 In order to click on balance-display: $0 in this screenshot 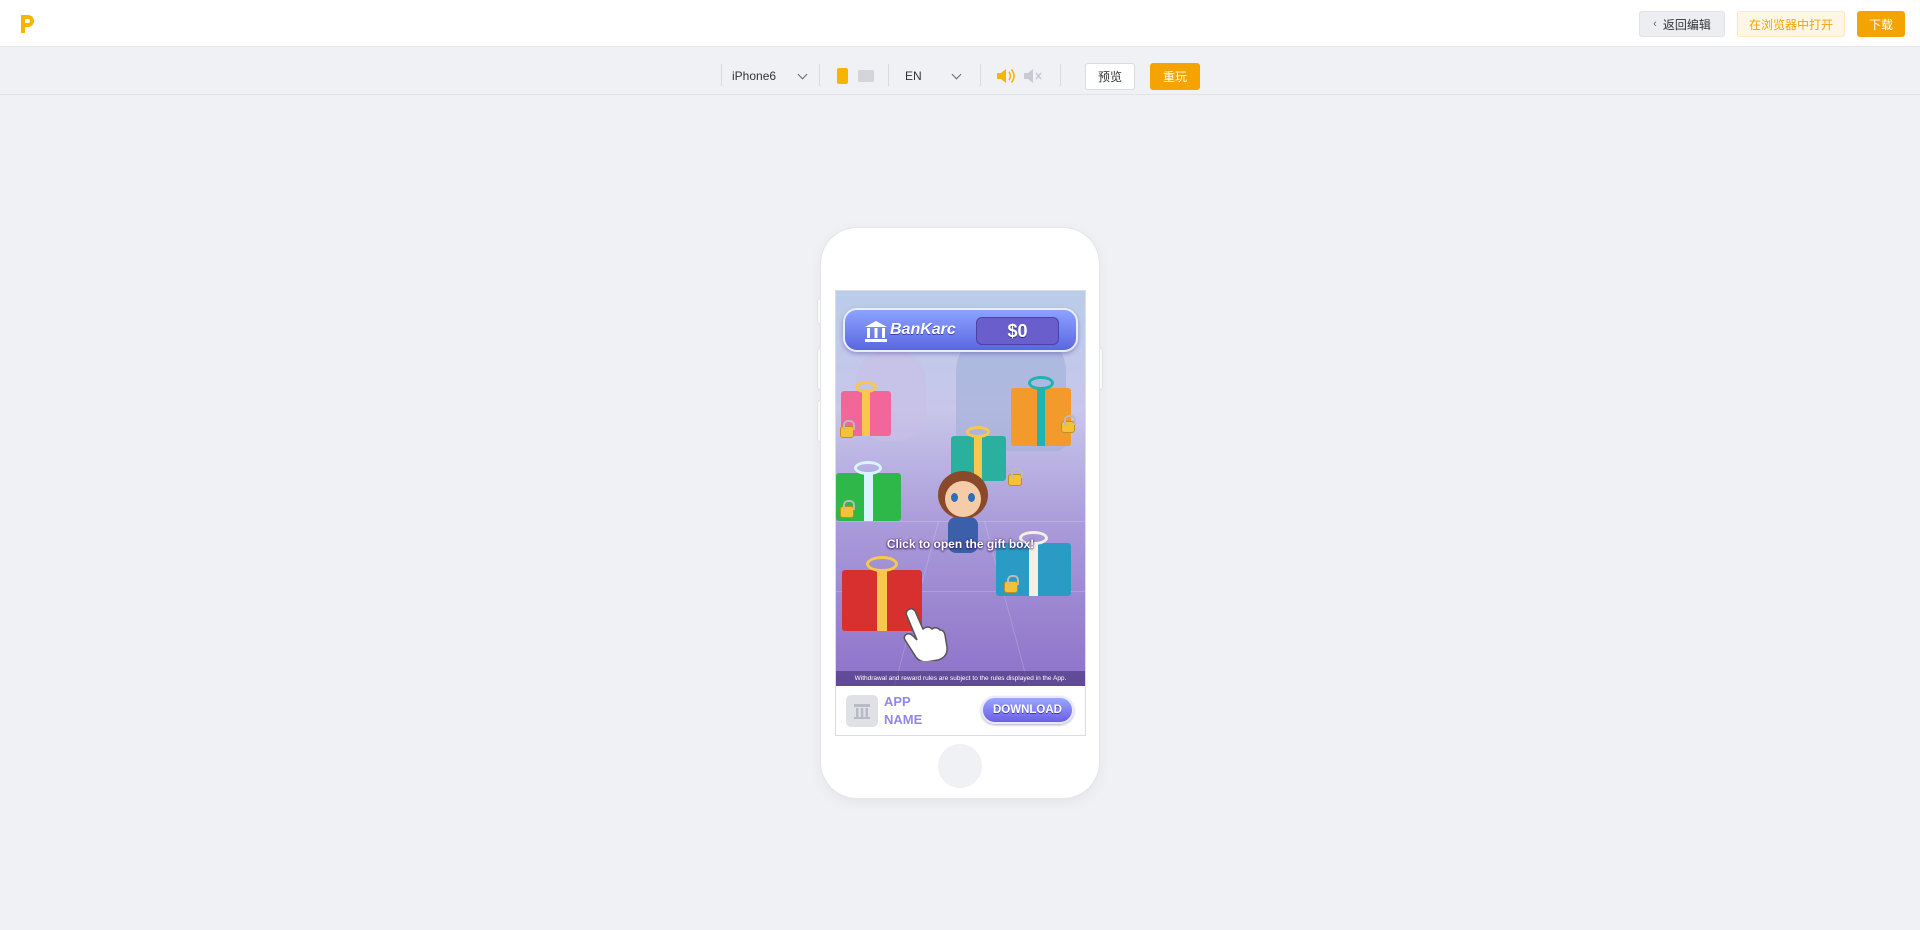, I will do `click(1017, 331)`.